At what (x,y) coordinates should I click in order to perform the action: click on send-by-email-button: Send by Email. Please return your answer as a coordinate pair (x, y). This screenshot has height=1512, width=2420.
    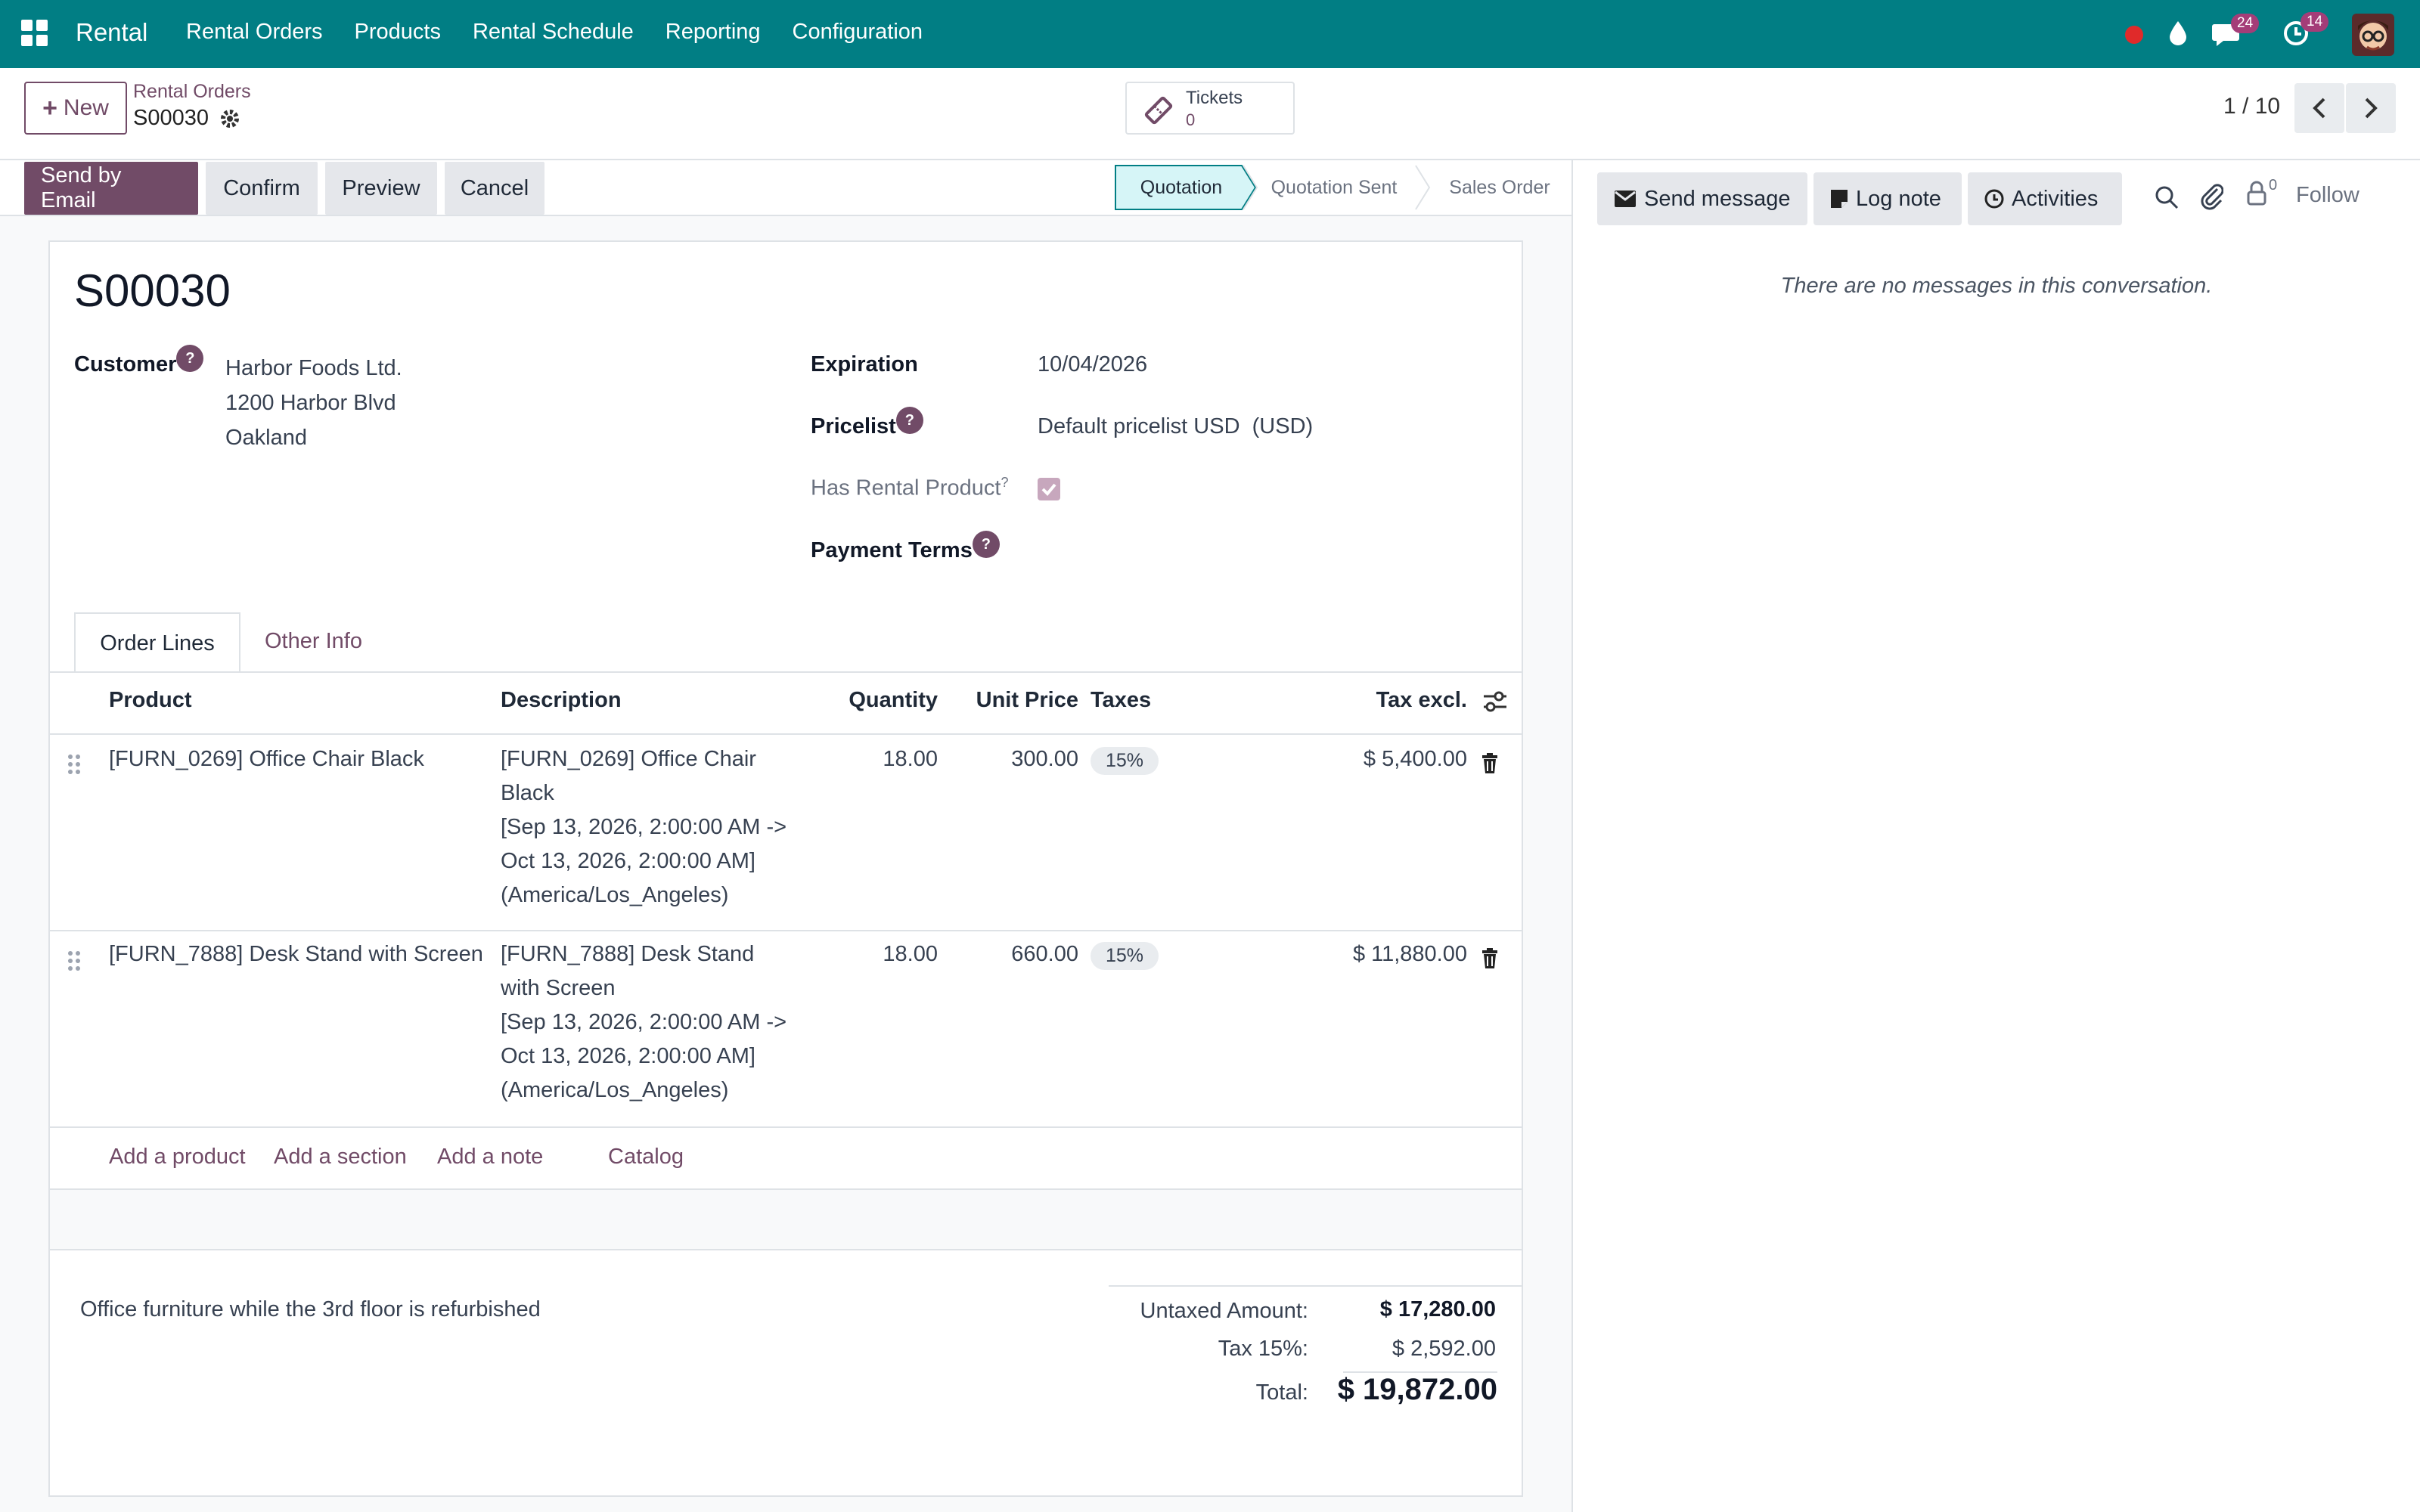
    Looking at the image, I should click on (111, 189).